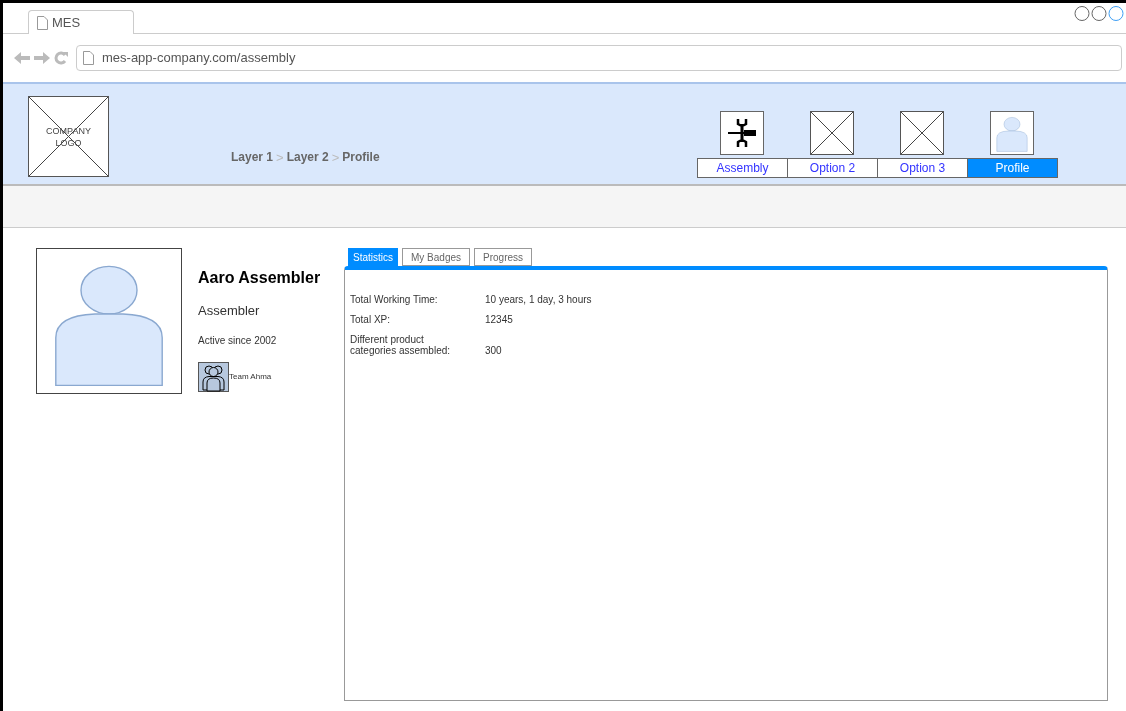  What do you see at coordinates (742, 133) in the screenshot?
I see `tools-icon` at bounding box center [742, 133].